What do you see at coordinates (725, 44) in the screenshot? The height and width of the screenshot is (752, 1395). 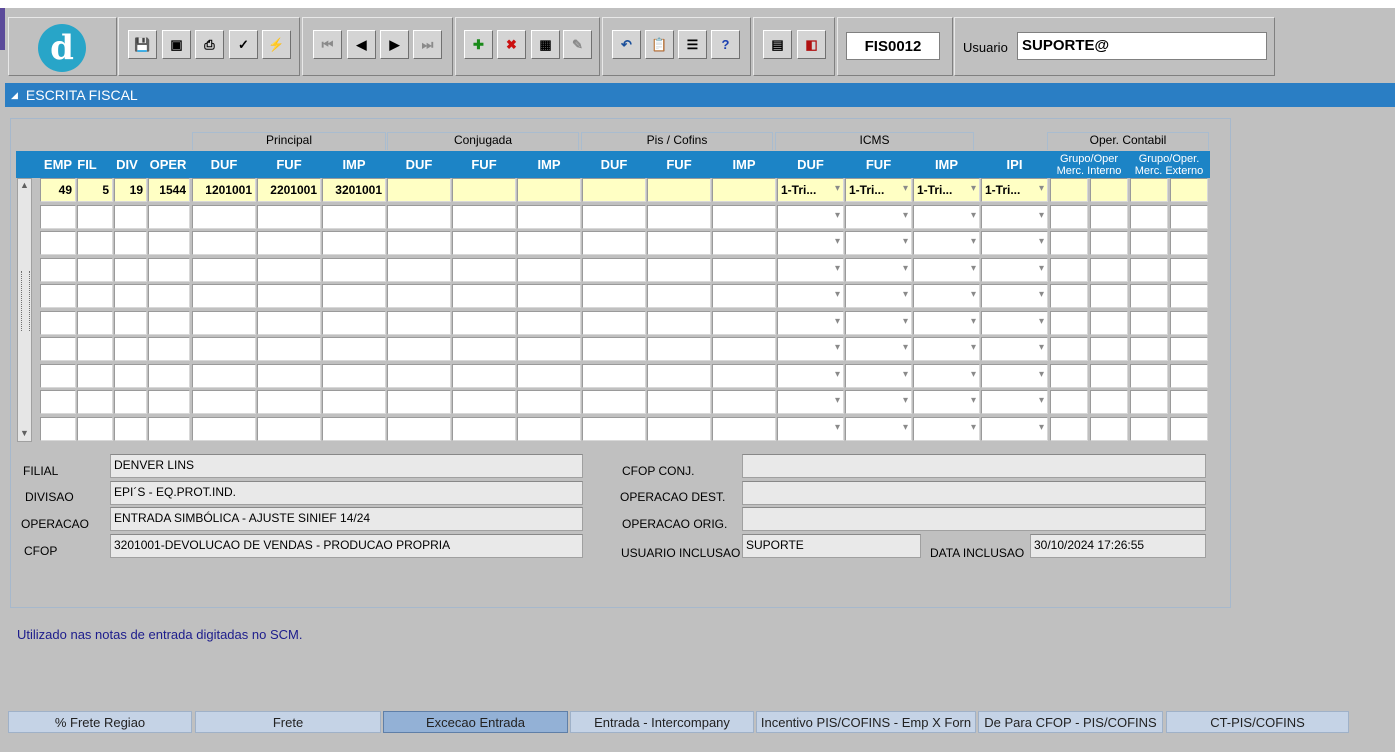 I see `help-button: ?` at bounding box center [725, 44].